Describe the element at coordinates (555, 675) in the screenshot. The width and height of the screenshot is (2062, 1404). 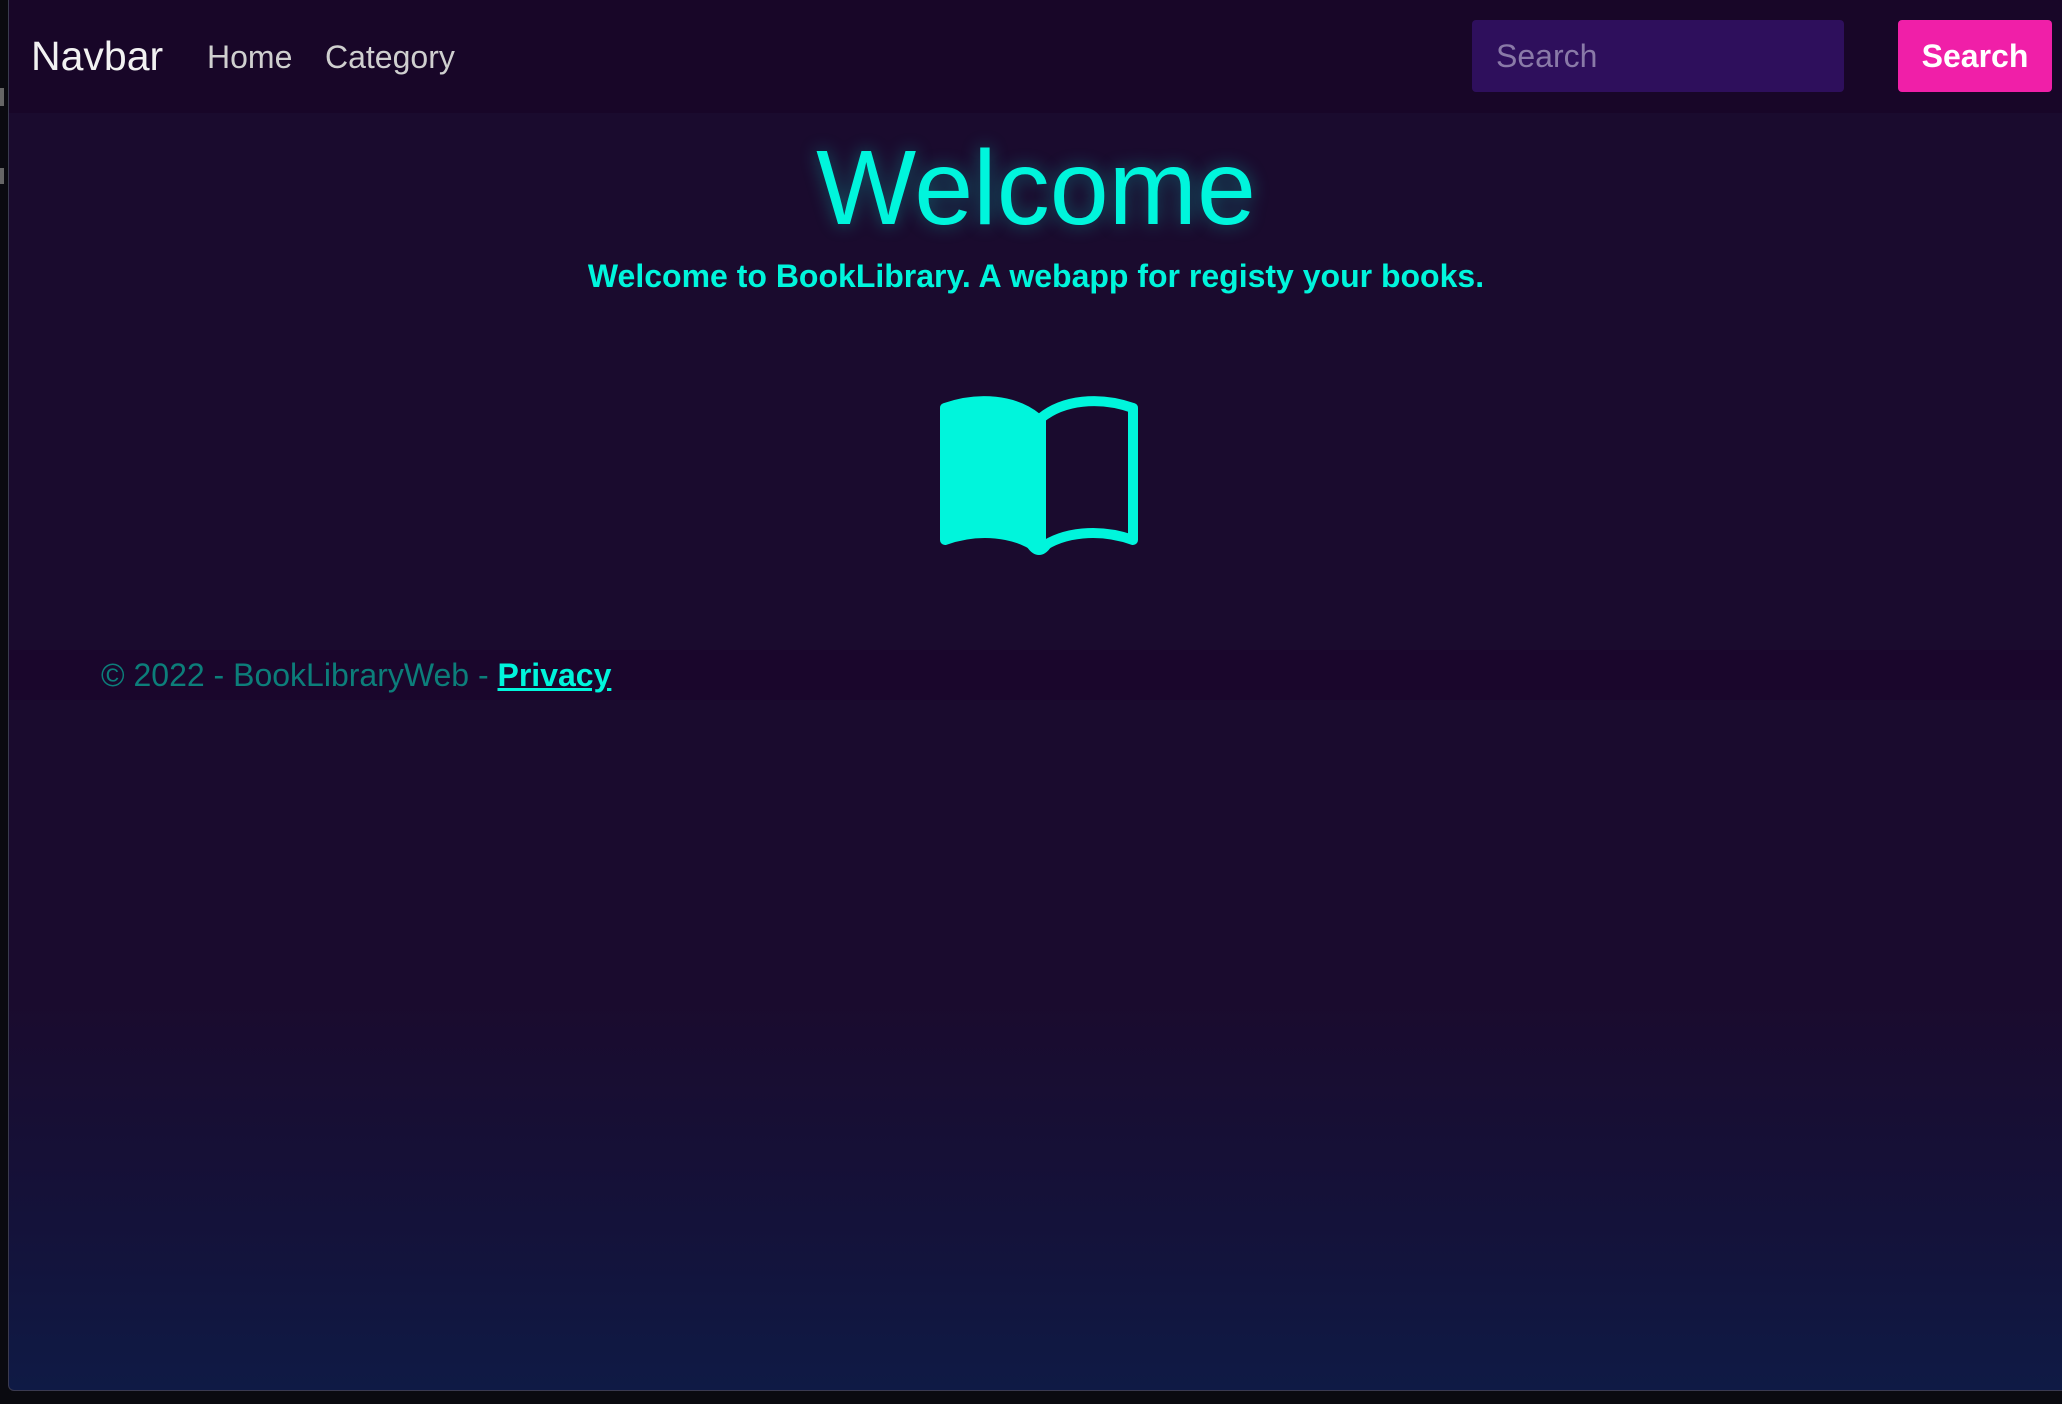
I see `privacy-link: Privacy` at that location.